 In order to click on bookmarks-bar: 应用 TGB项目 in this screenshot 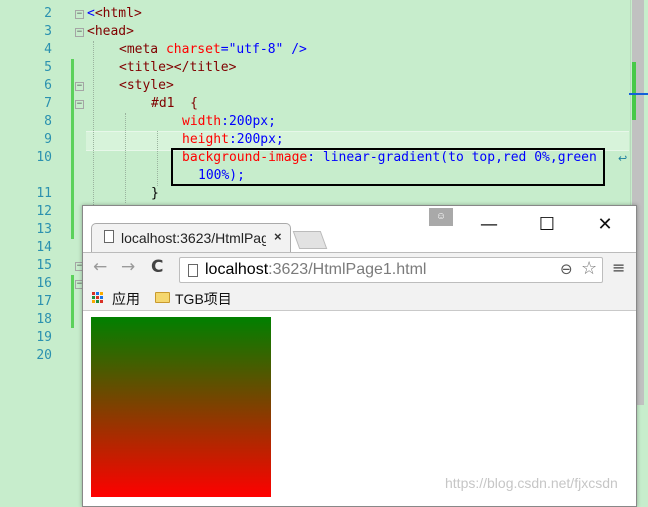, I will do `click(359, 298)`.